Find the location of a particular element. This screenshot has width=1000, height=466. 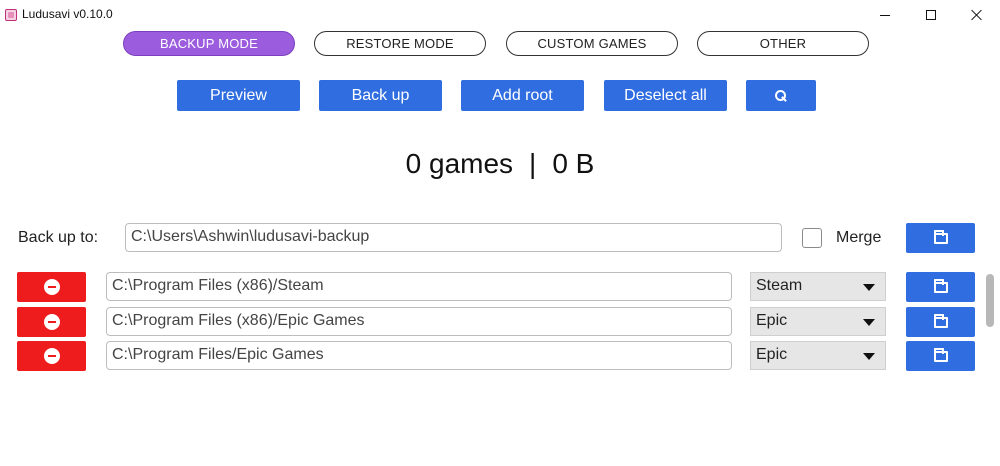

tab-custom-games: CUSTOM GAMES is located at coordinates (592, 43).